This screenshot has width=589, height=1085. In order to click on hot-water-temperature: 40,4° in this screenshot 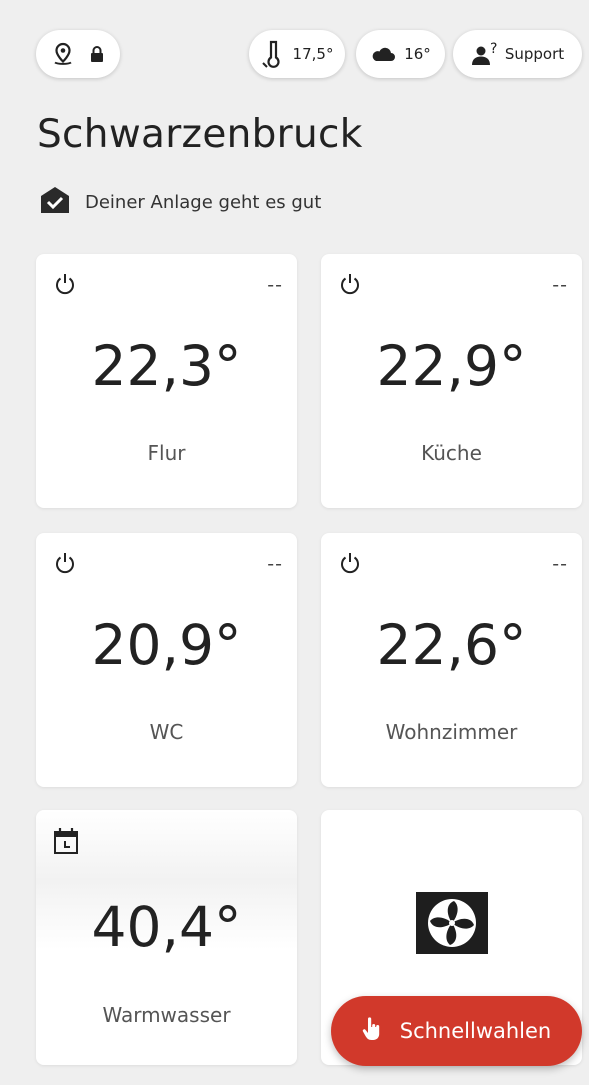, I will do `click(166, 927)`.